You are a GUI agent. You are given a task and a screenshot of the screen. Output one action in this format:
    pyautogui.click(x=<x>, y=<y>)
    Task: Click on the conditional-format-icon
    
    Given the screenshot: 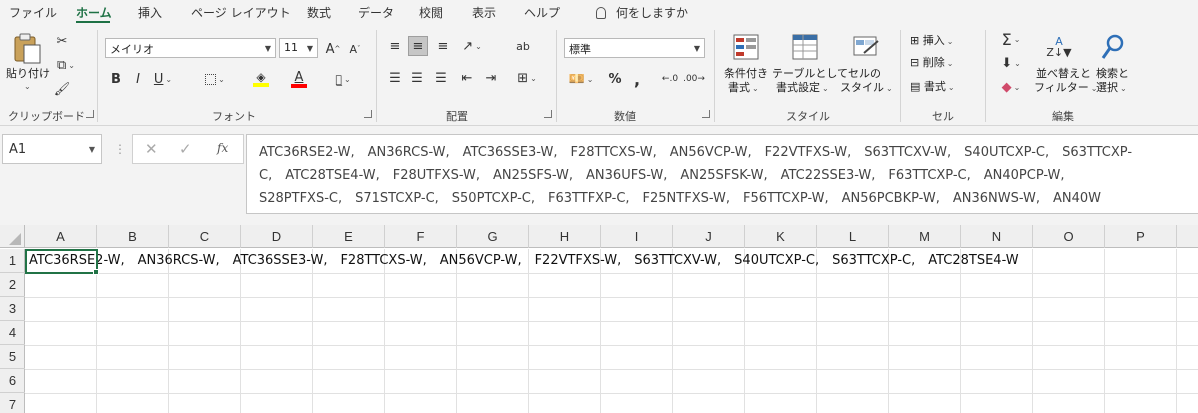 What is the action you would take?
    pyautogui.click(x=746, y=47)
    